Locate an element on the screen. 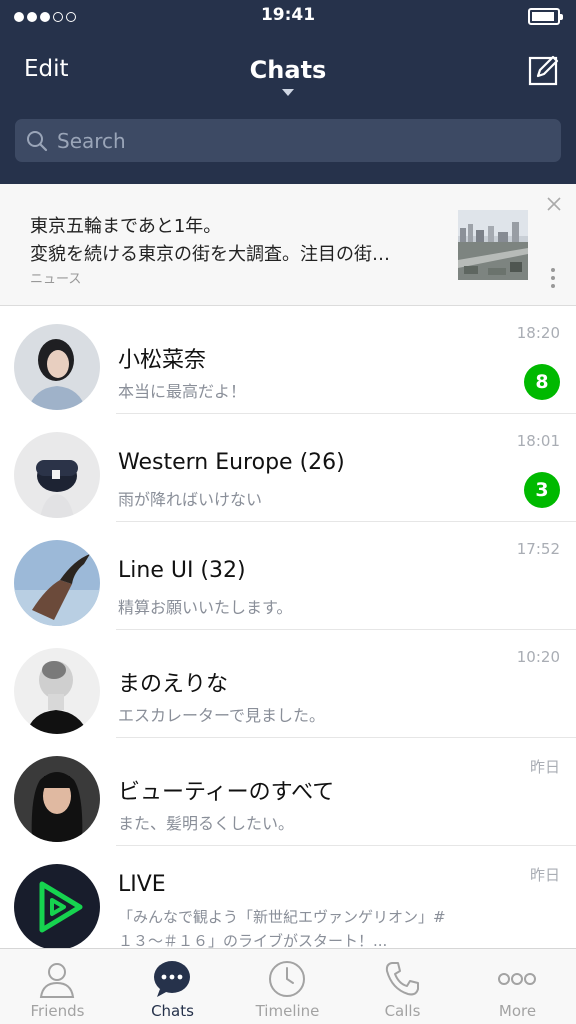 Image resolution: width=576 pixels, height=1024 pixels. tab-label: Chats is located at coordinates (172, 1011).